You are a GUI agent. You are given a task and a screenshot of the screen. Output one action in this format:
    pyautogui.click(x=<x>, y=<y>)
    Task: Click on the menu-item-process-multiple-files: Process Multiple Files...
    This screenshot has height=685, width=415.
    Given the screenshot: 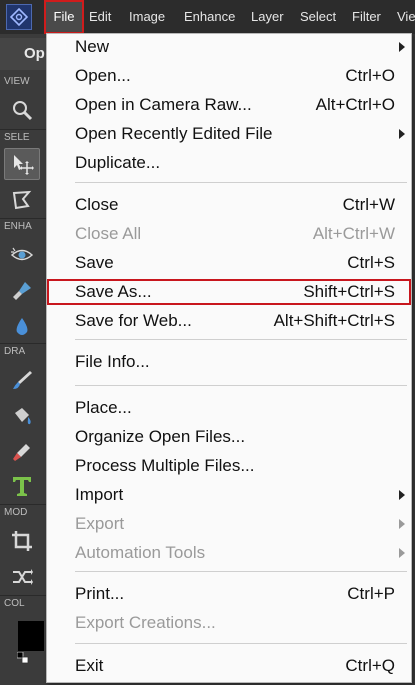 What is the action you would take?
    pyautogui.click(x=229, y=466)
    